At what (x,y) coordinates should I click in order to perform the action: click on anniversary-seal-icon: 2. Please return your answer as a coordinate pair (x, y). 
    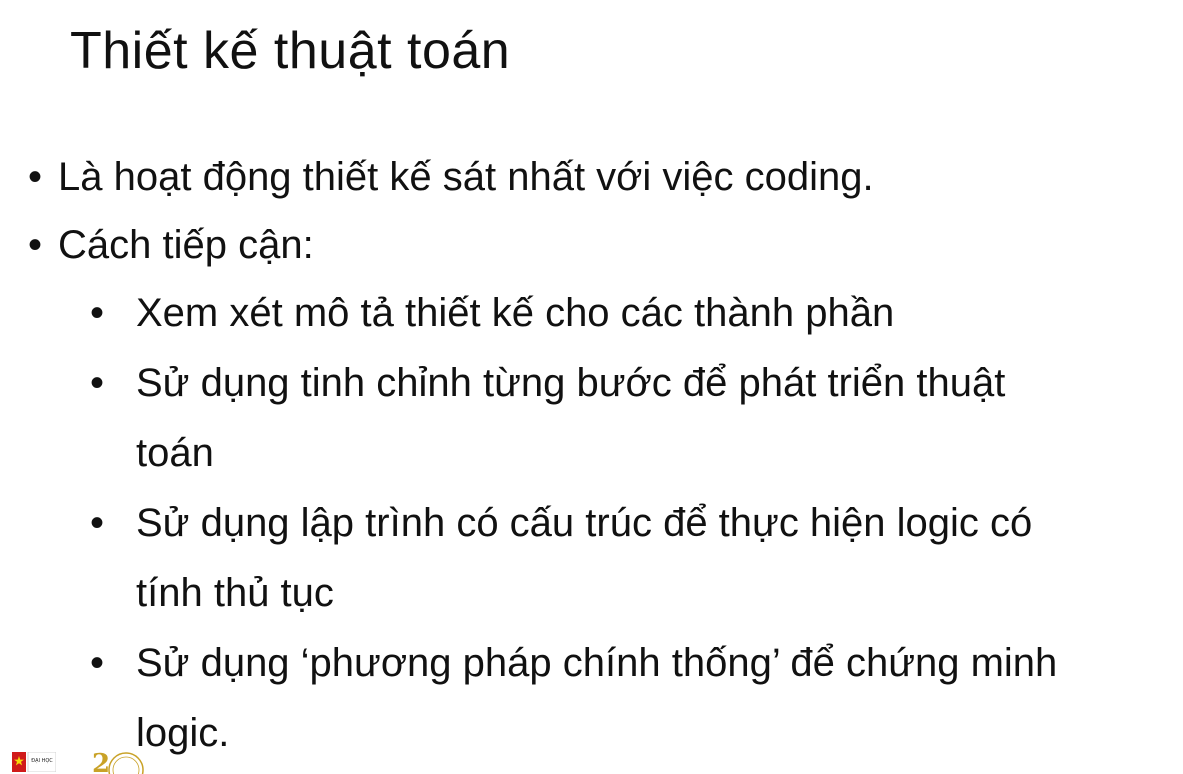
    Looking at the image, I should click on (118, 761).